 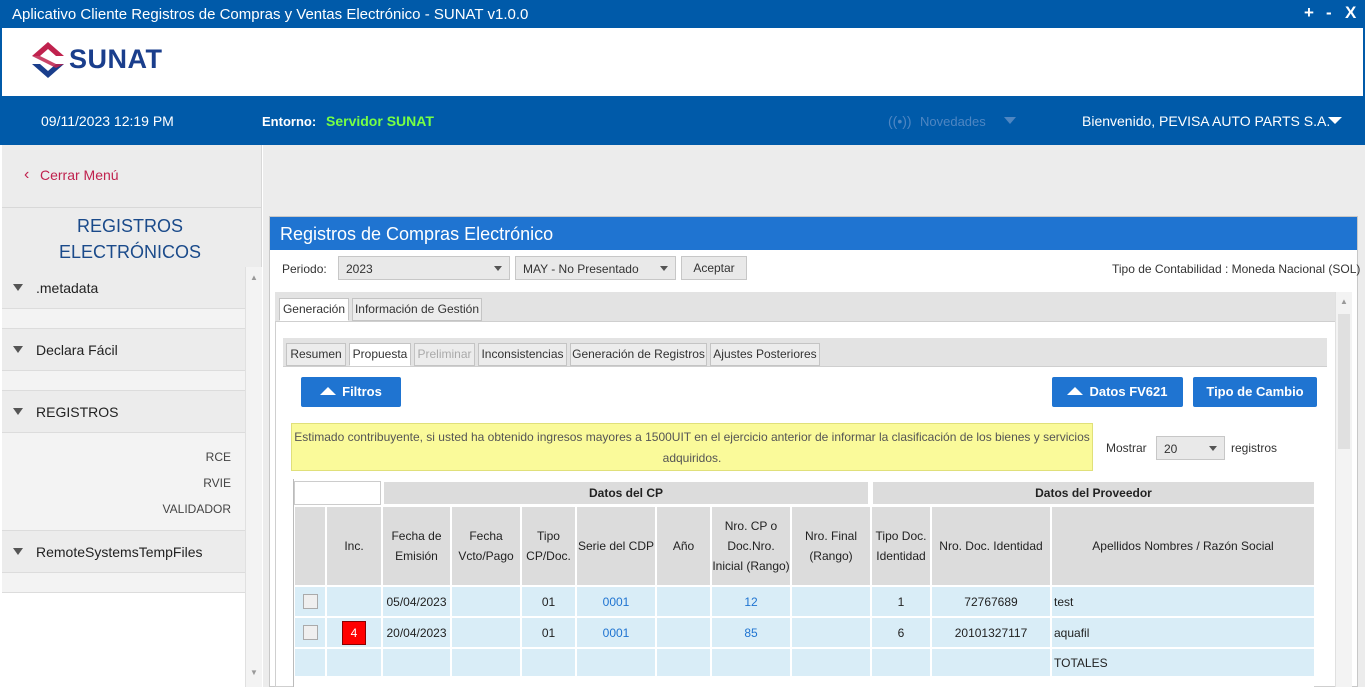 I want to click on group-datos-cp: Datos del CP, so click(x=626, y=493).